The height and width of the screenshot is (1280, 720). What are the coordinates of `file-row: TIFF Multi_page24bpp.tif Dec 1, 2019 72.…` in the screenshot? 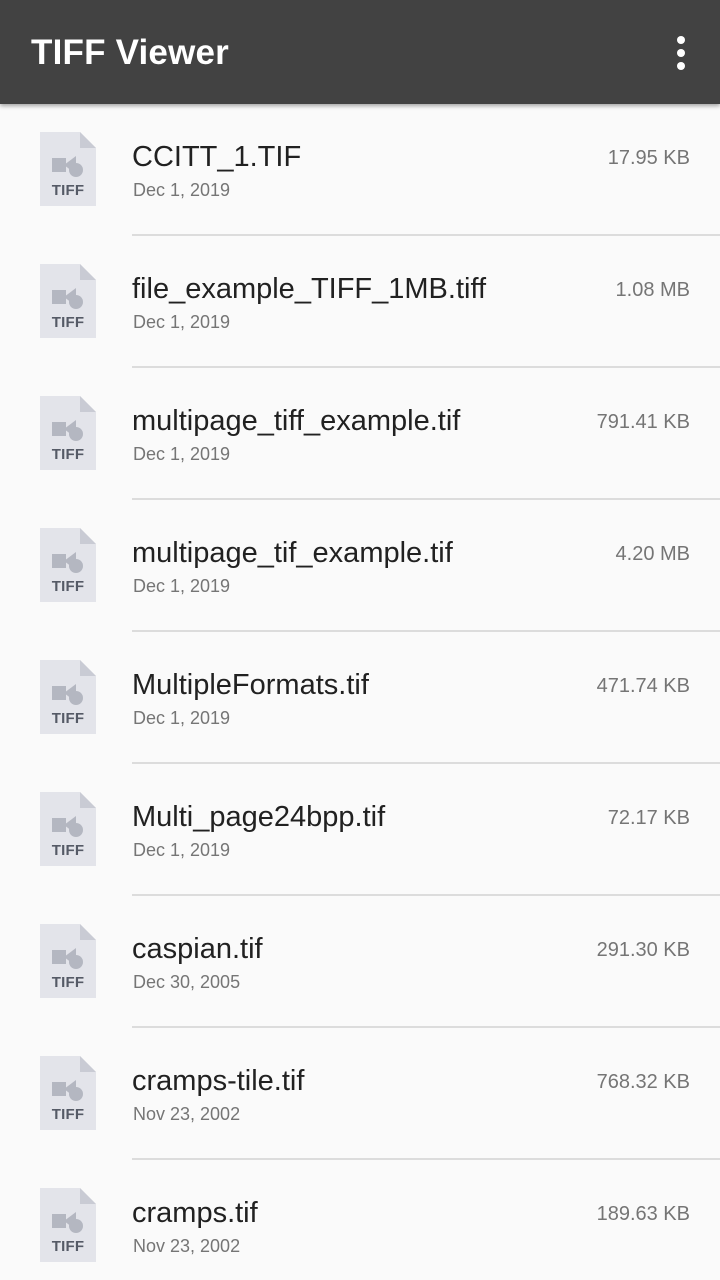 It's located at (360, 830).